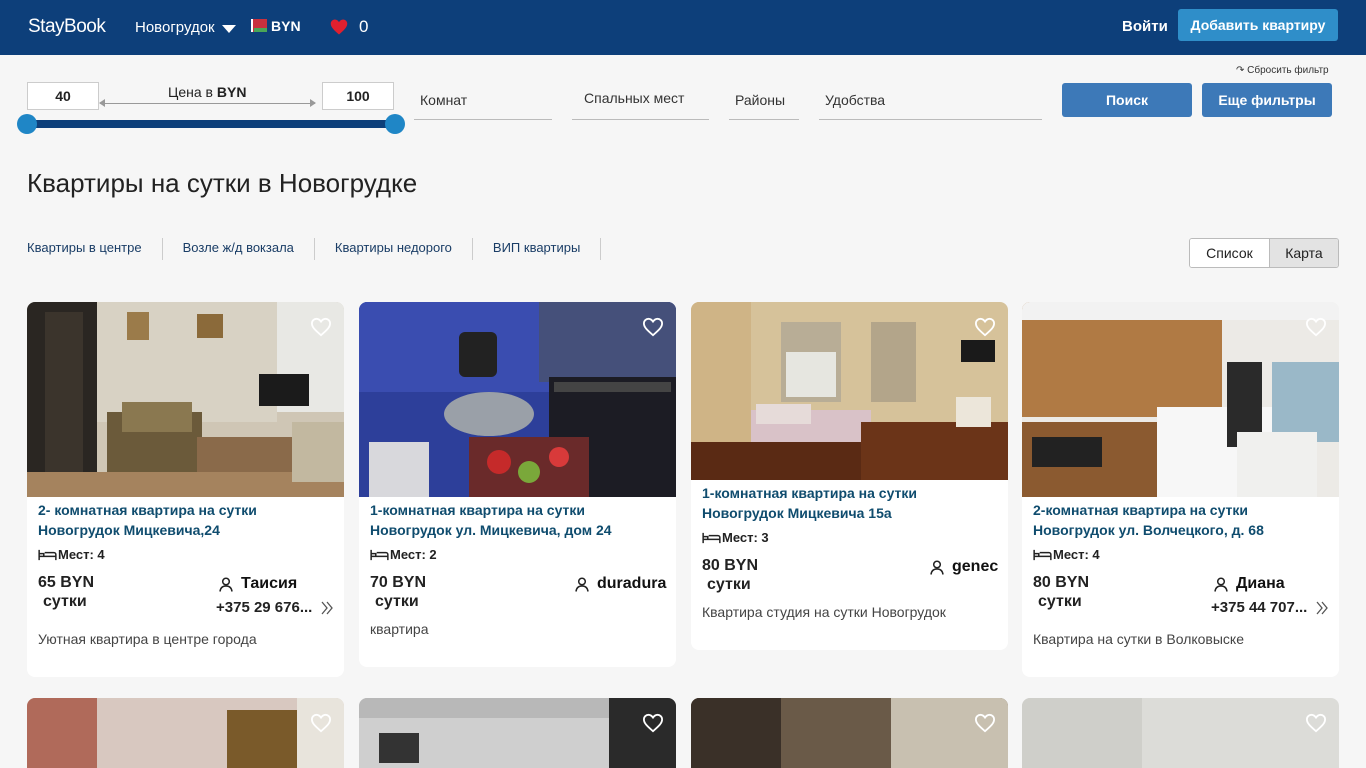 The image size is (1366, 768). What do you see at coordinates (1258, 25) in the screenshot?
I see `add-apartment-button: Добавить квартиру` at bounding box center [1258, 25].